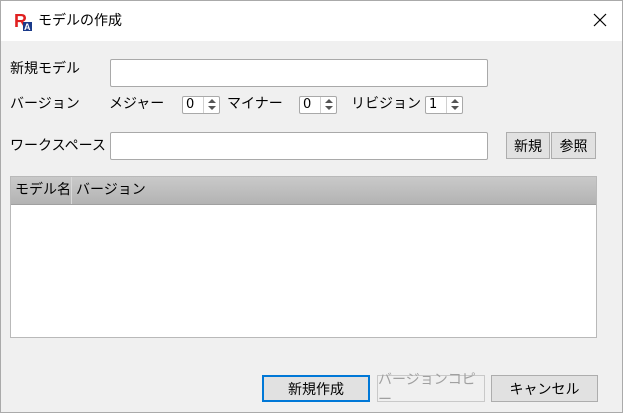  What do you see at coordinates (45, 69) in the screenshot?
I see `model-name-label: 新規モデル` at bounding box center [45, 69].